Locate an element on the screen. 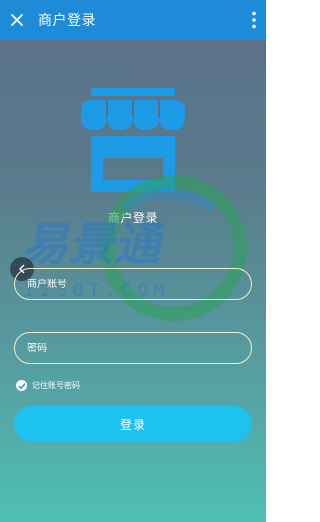 This screenshot has height=522, width=320. more-vert-icon is located at coordinates (254, 20).